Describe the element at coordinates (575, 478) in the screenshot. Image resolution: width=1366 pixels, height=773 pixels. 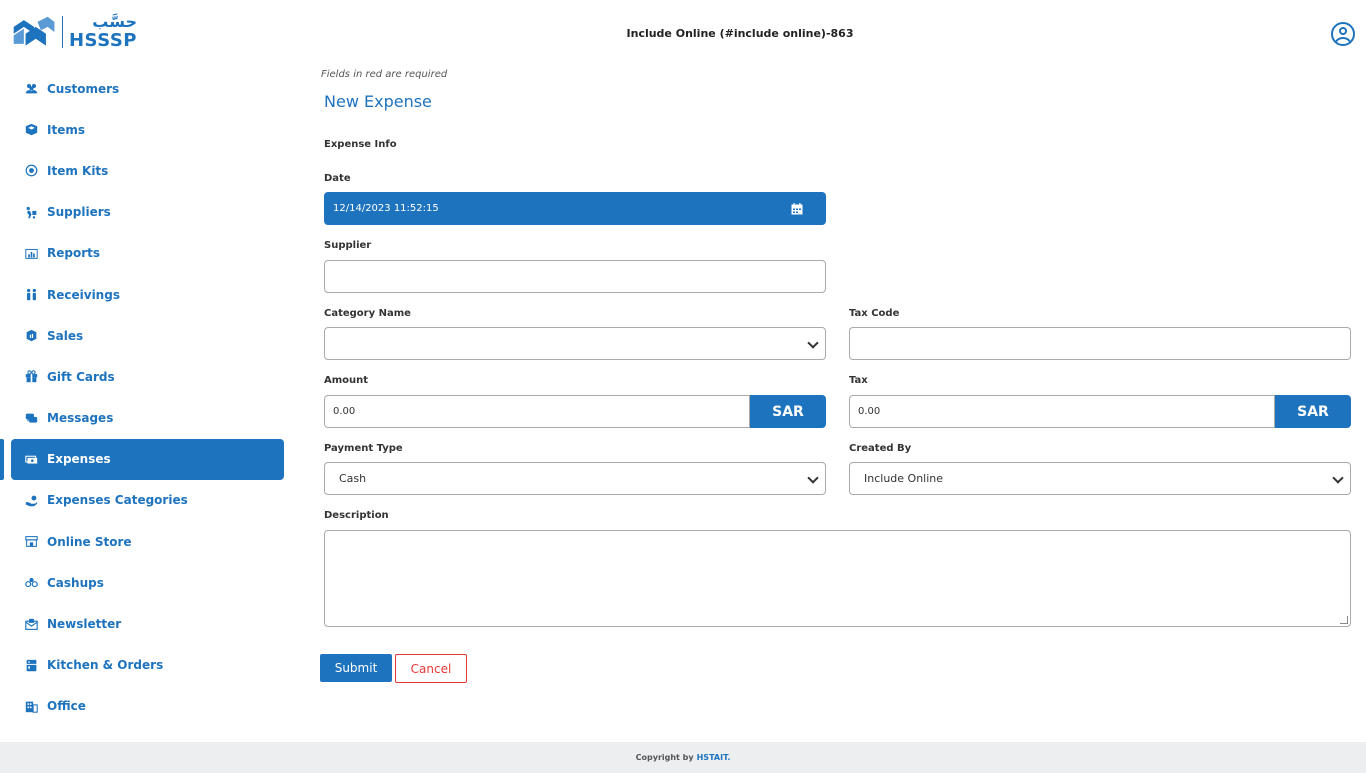
I see `payment-type-select: Cash` at that location.